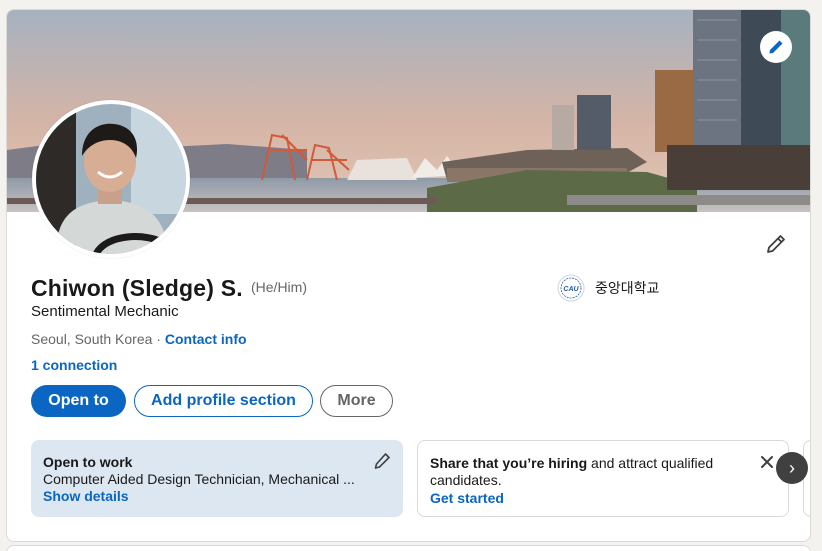 This screenshot has height=551, width=822. I want to click on pronouns: (He/Him), so click(279, 287).